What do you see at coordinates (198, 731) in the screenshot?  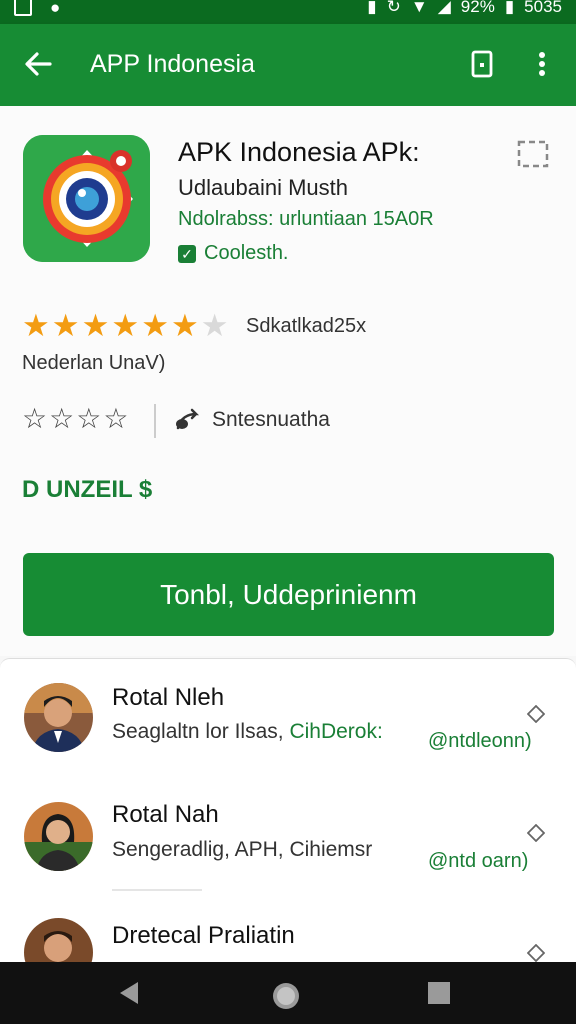 I see `review-snippet: Seaglaltn lor Ilsas,` at bounding box center [198, 731].